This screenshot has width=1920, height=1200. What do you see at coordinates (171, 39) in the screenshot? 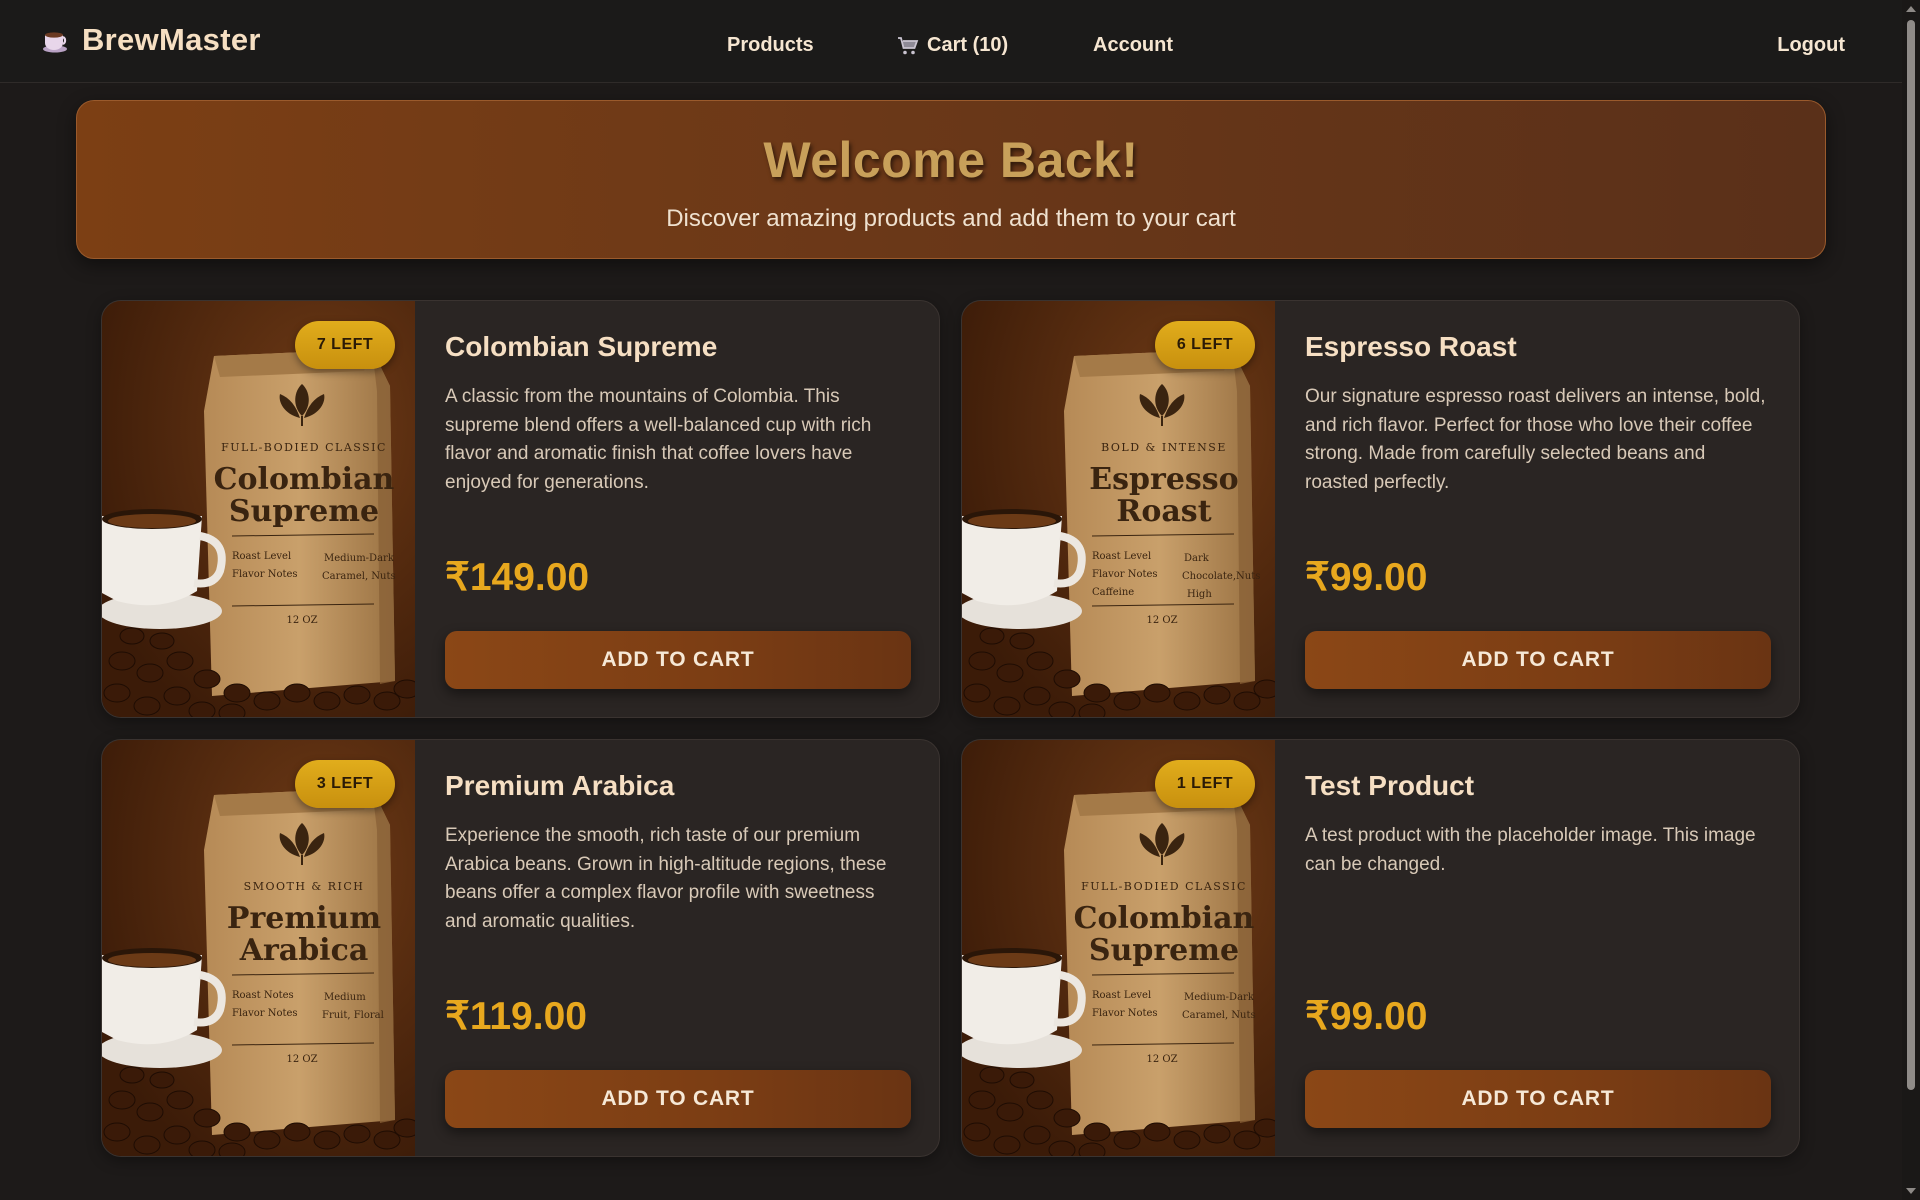
I see `brand-name: BrewMaster` at bounding box center [171, 39].